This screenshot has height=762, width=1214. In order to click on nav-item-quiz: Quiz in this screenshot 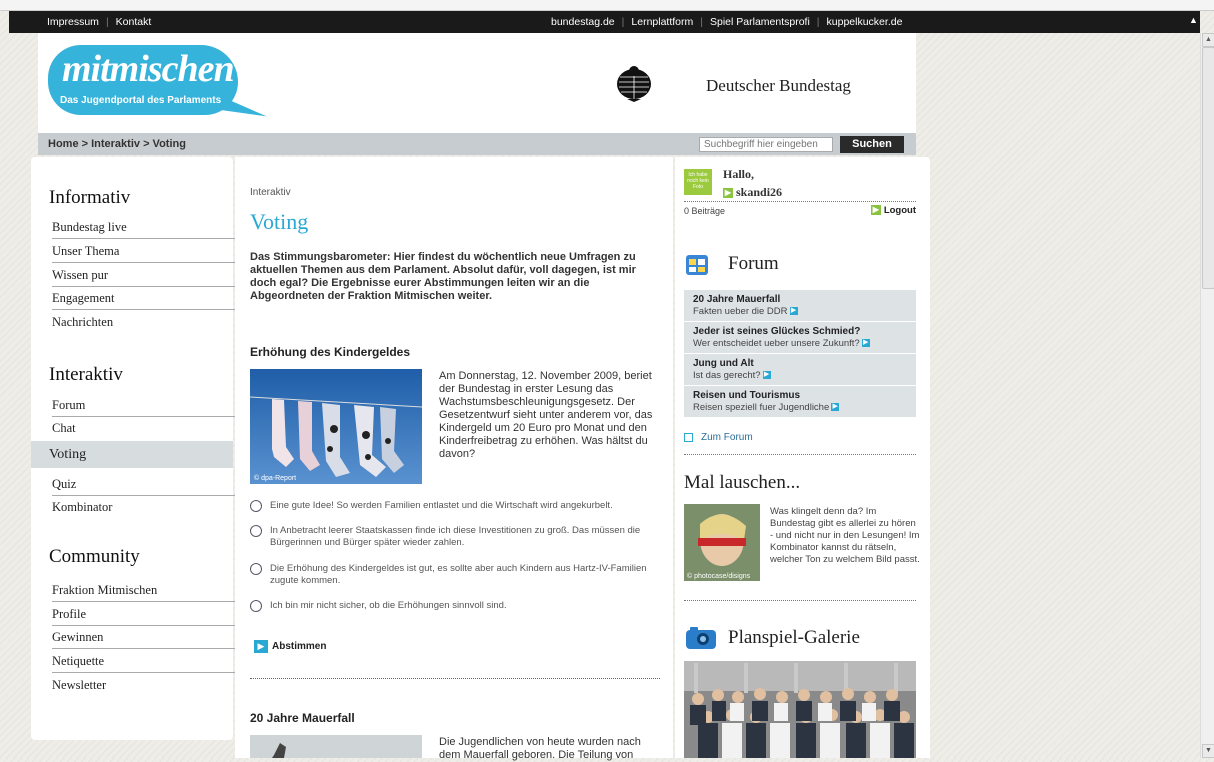, I will do `click(146, 484)`.